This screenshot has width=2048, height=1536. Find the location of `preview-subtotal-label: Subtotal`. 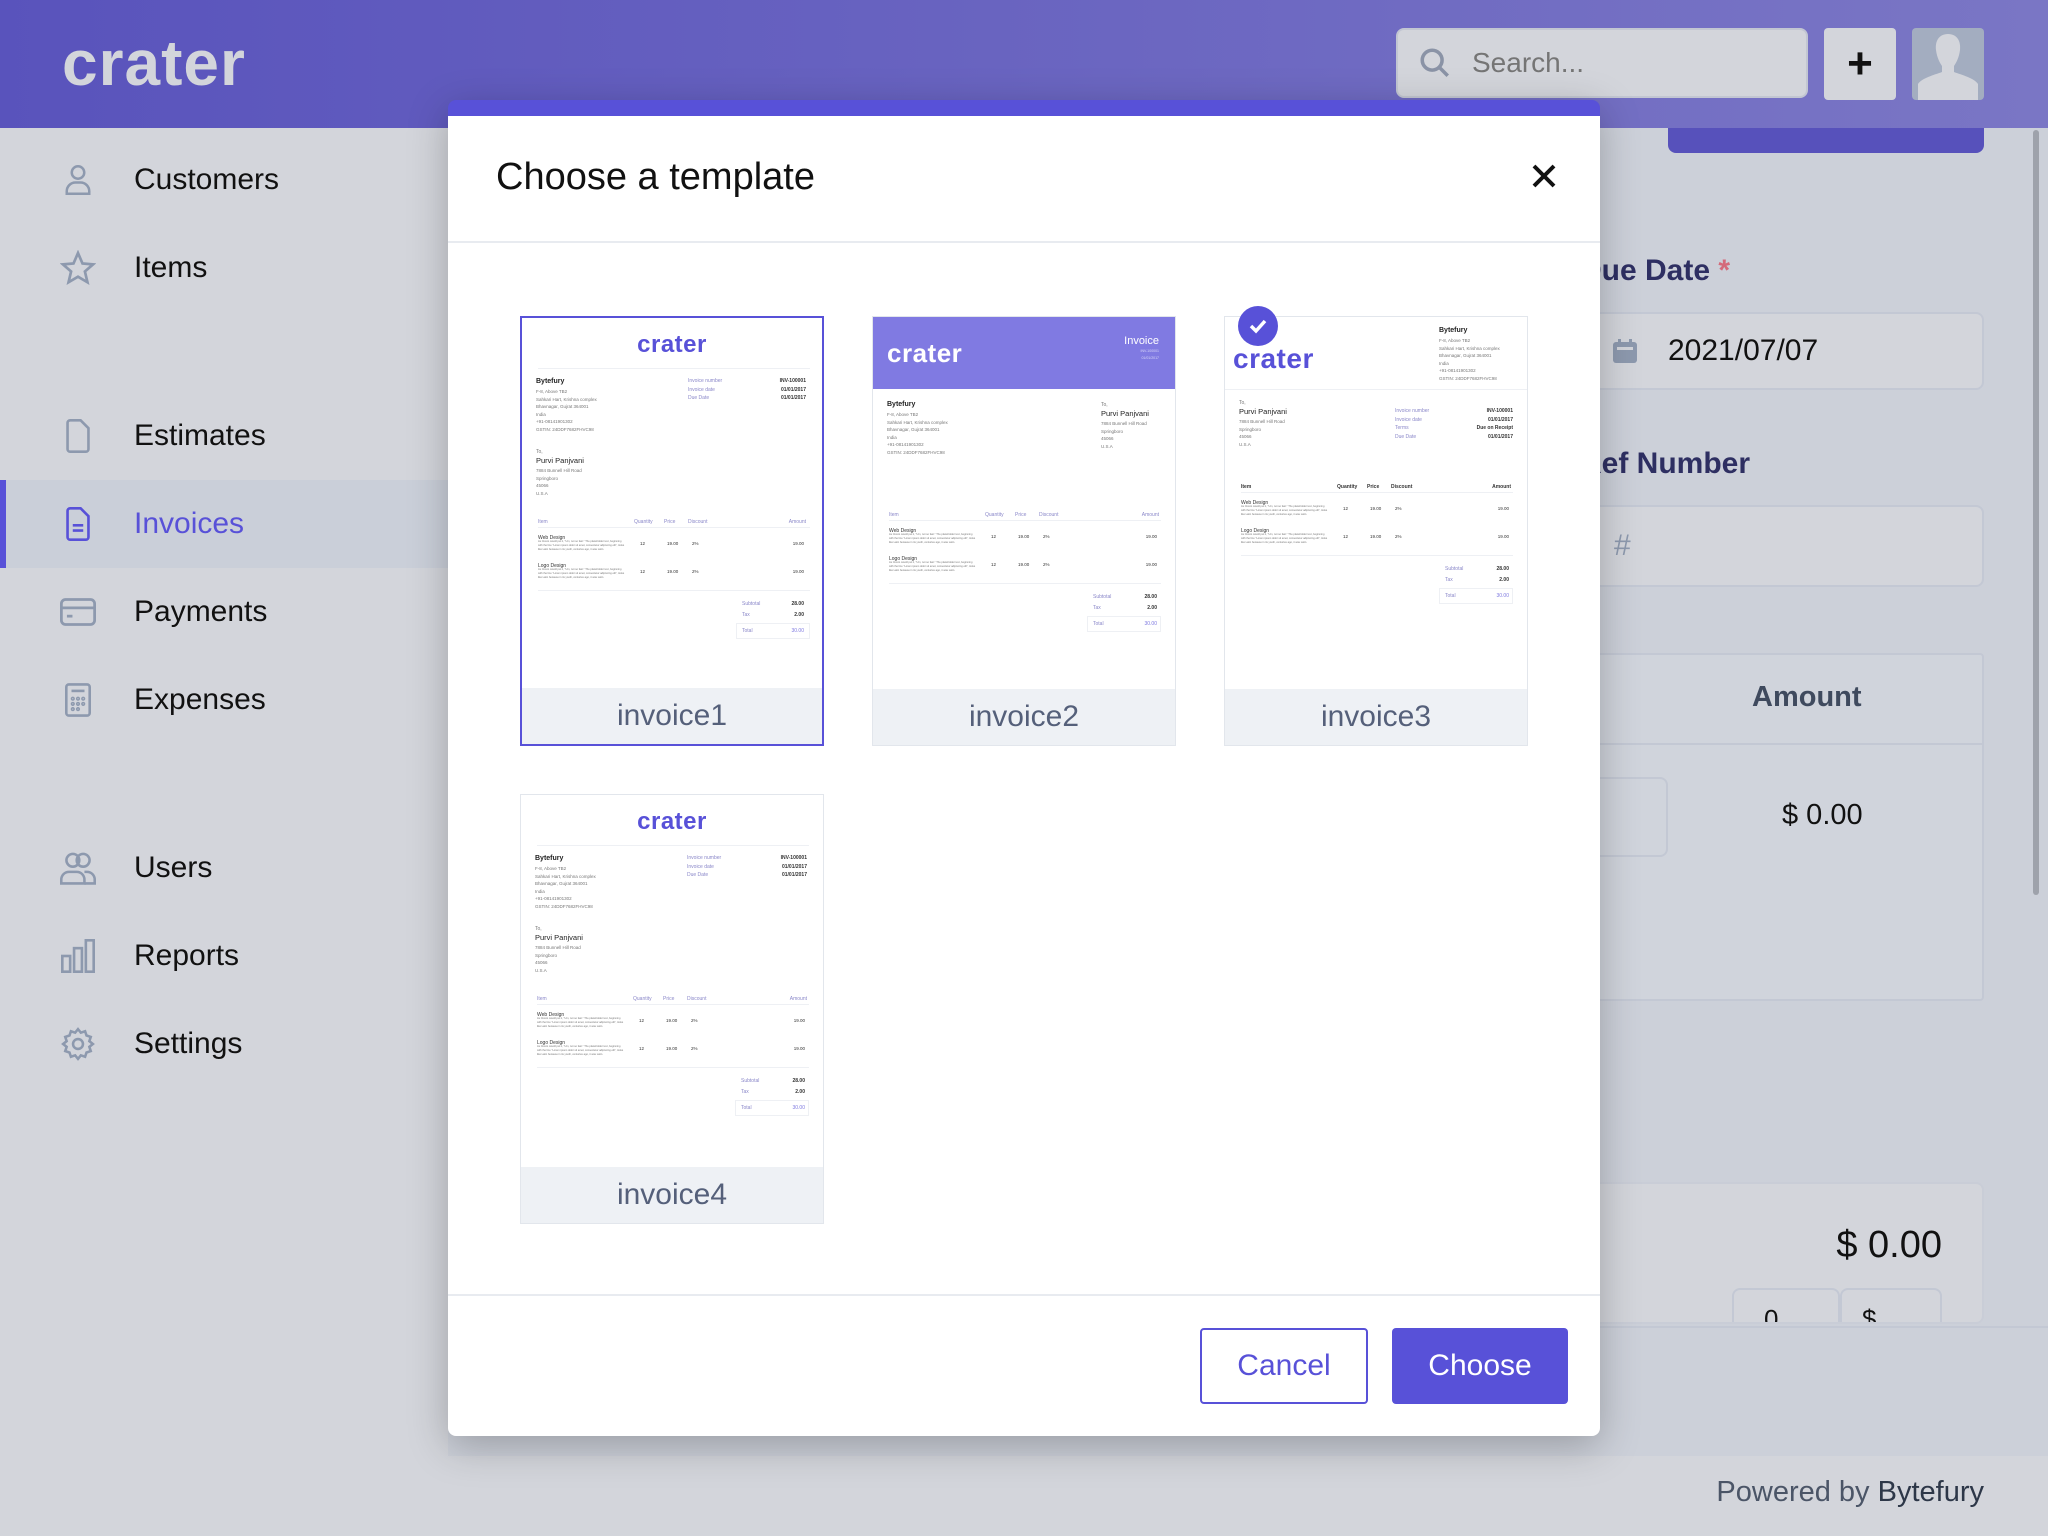

preview-subtotal-label: Subtotal is located at coordinates (751, 604).